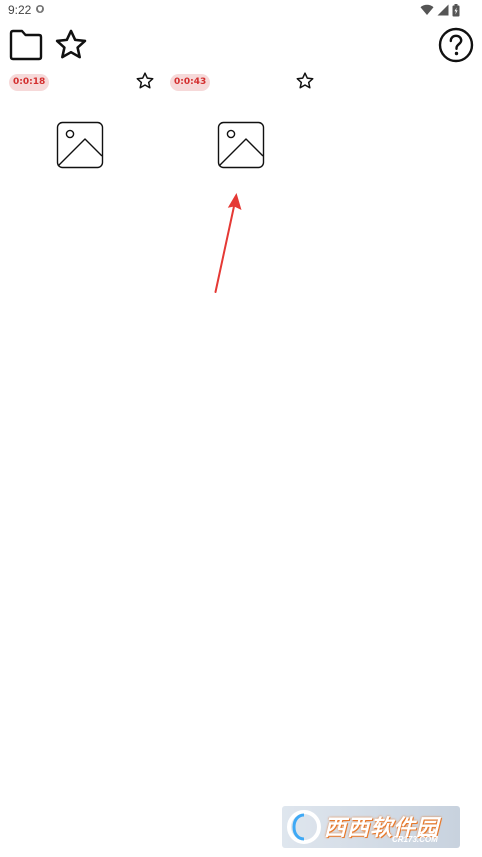 This screenshot has width=482, height=857. I want to click on duration-badge: 0:0:43, so click(190, 82).